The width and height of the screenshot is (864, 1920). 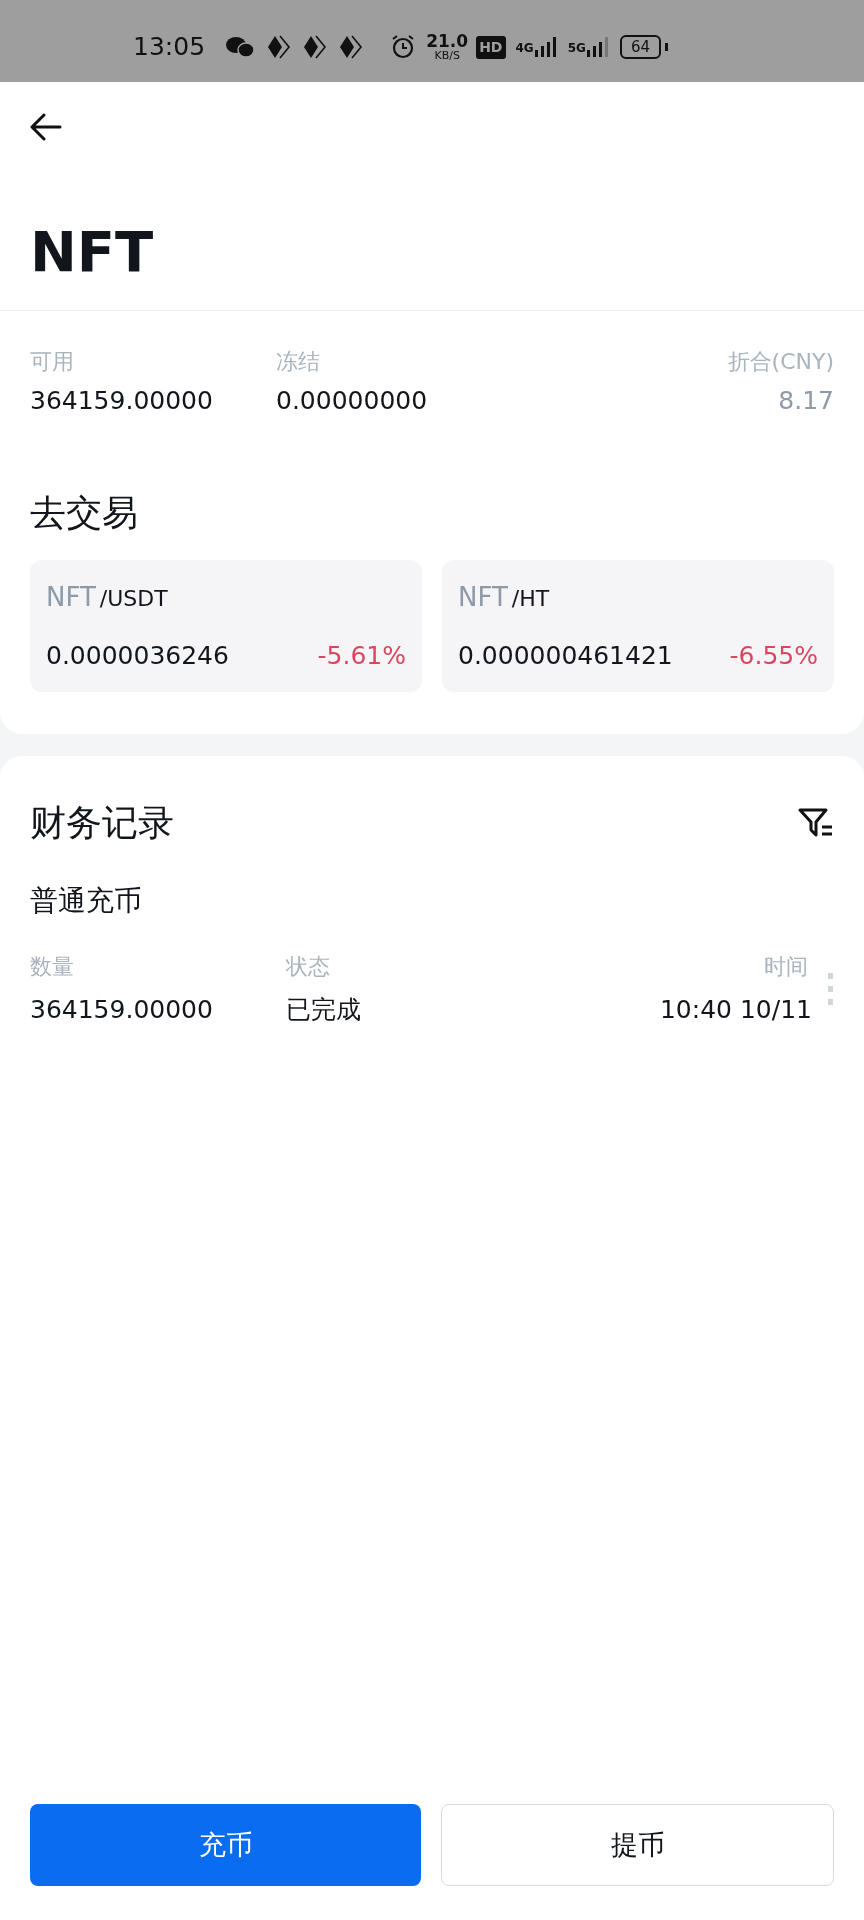 What do you see at coordinates (84, 512) in the screenshot?
I see `section-title: 去交易` at bounding box center [84, 512].